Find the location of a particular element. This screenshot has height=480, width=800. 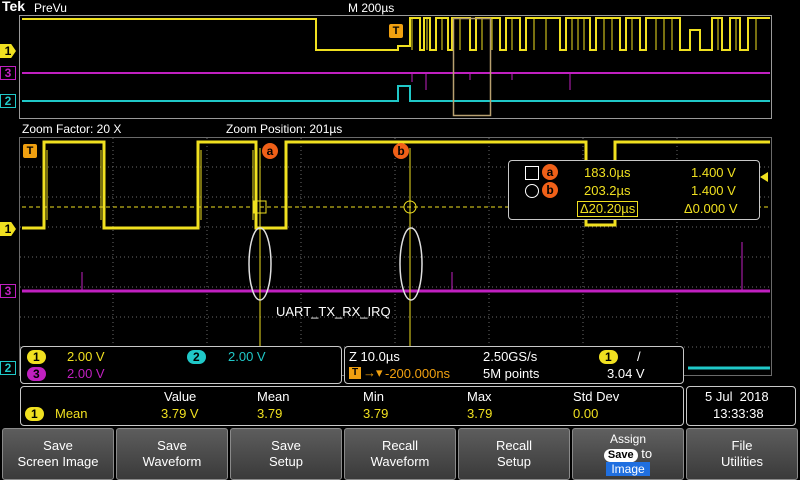

waveform-annotation: UART_TX_RX_IRQ is located at coordinates (333, 311).